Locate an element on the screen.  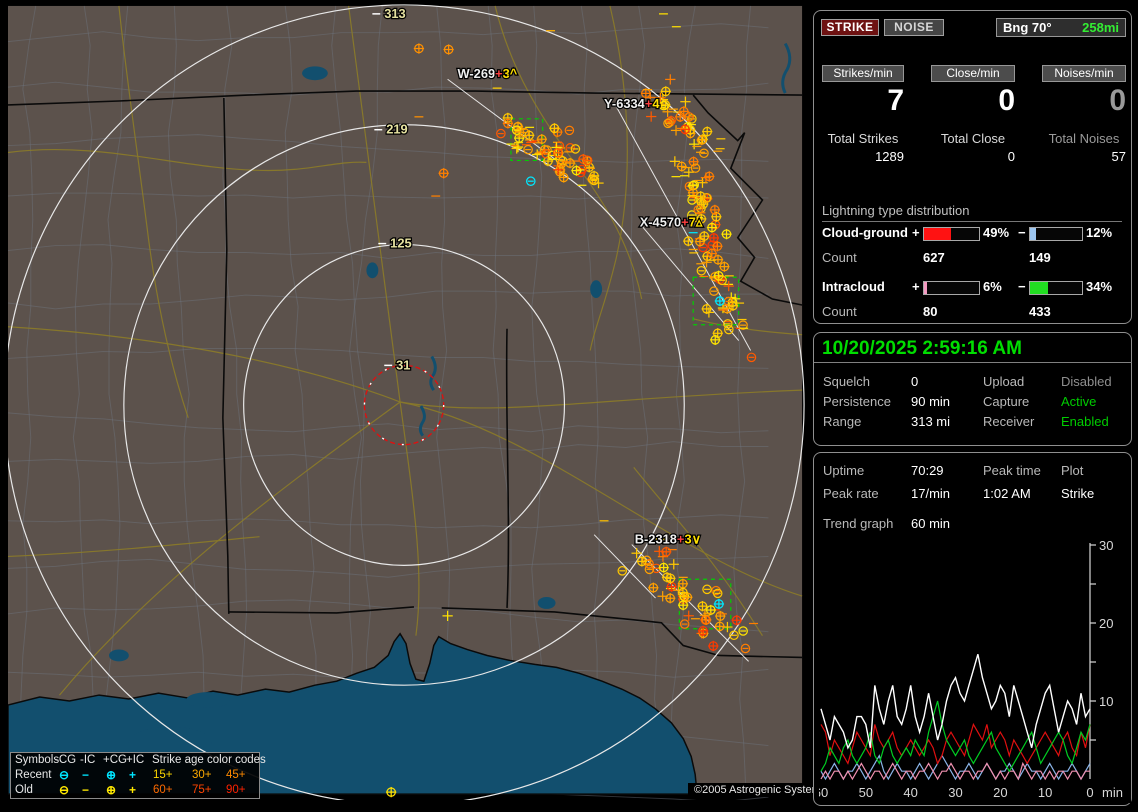
storm-cell-label: Y-6334+4 is located at coordinates (632, 103).